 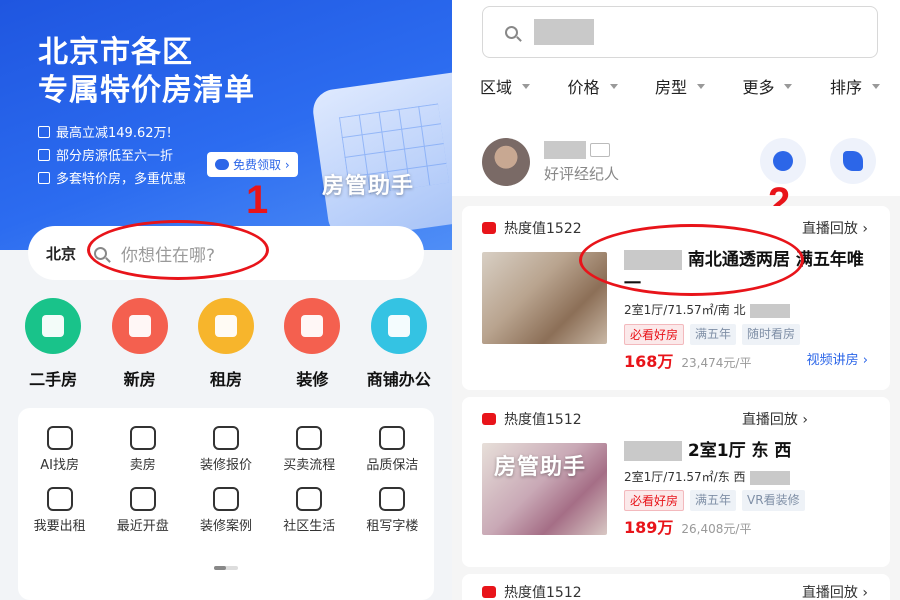 I want to click on tag-icon, so click(x=44, y=154).